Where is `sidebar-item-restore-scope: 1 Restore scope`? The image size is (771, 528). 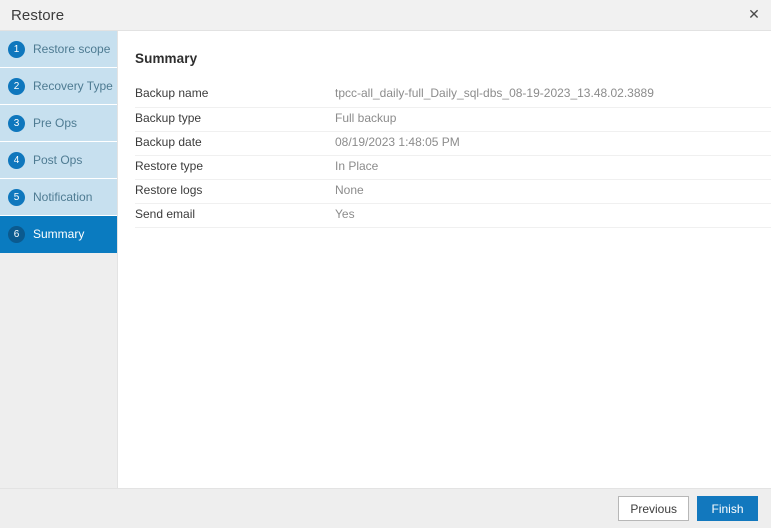 sidebar-item-restore-scope: 1 Restore scope is located at coordinates (58, 49).